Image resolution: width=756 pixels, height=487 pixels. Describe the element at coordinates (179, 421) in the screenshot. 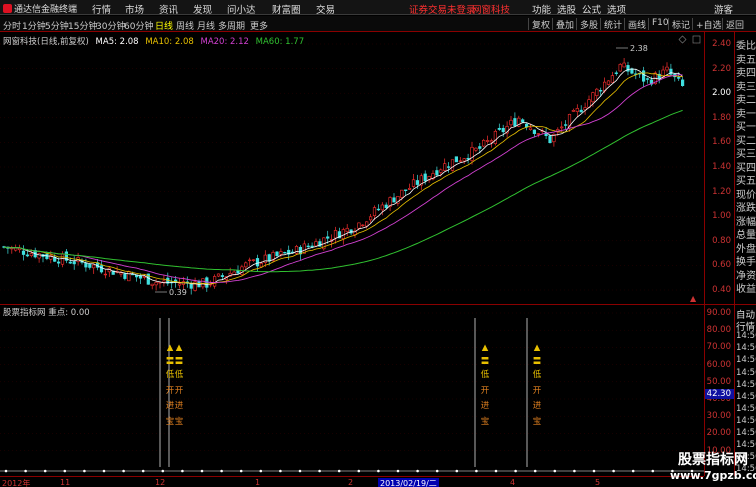

I see `signal-char: 宝` at that location.